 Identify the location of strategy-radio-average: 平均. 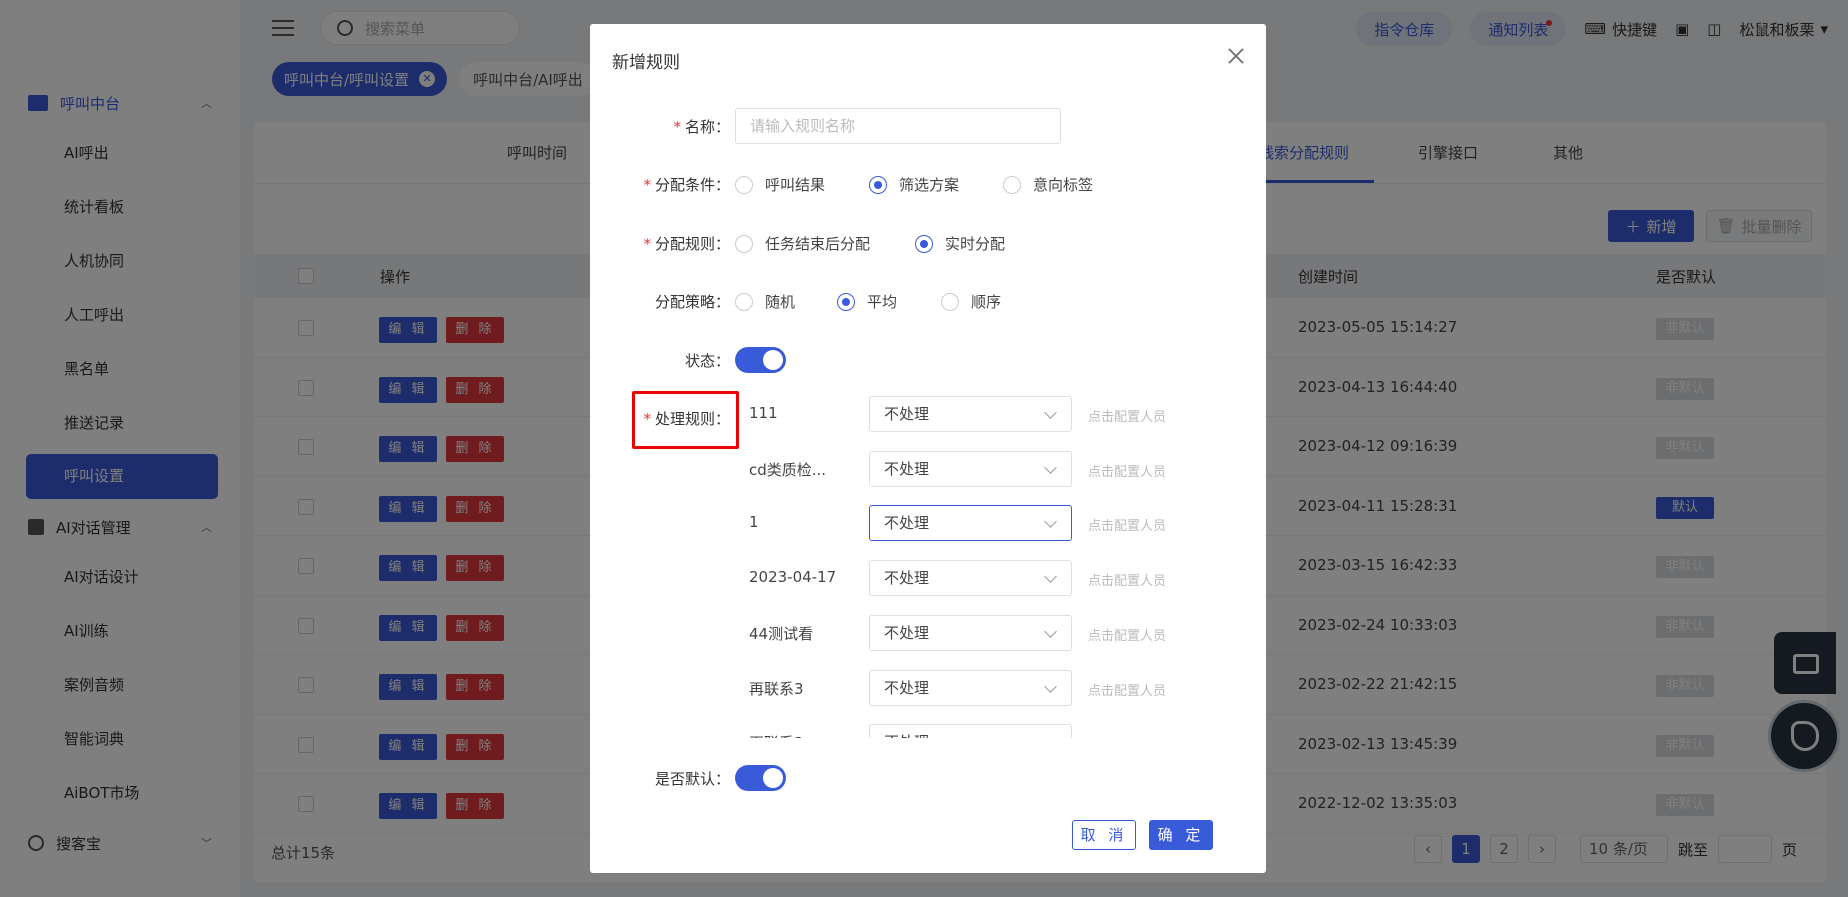
(867, 301).